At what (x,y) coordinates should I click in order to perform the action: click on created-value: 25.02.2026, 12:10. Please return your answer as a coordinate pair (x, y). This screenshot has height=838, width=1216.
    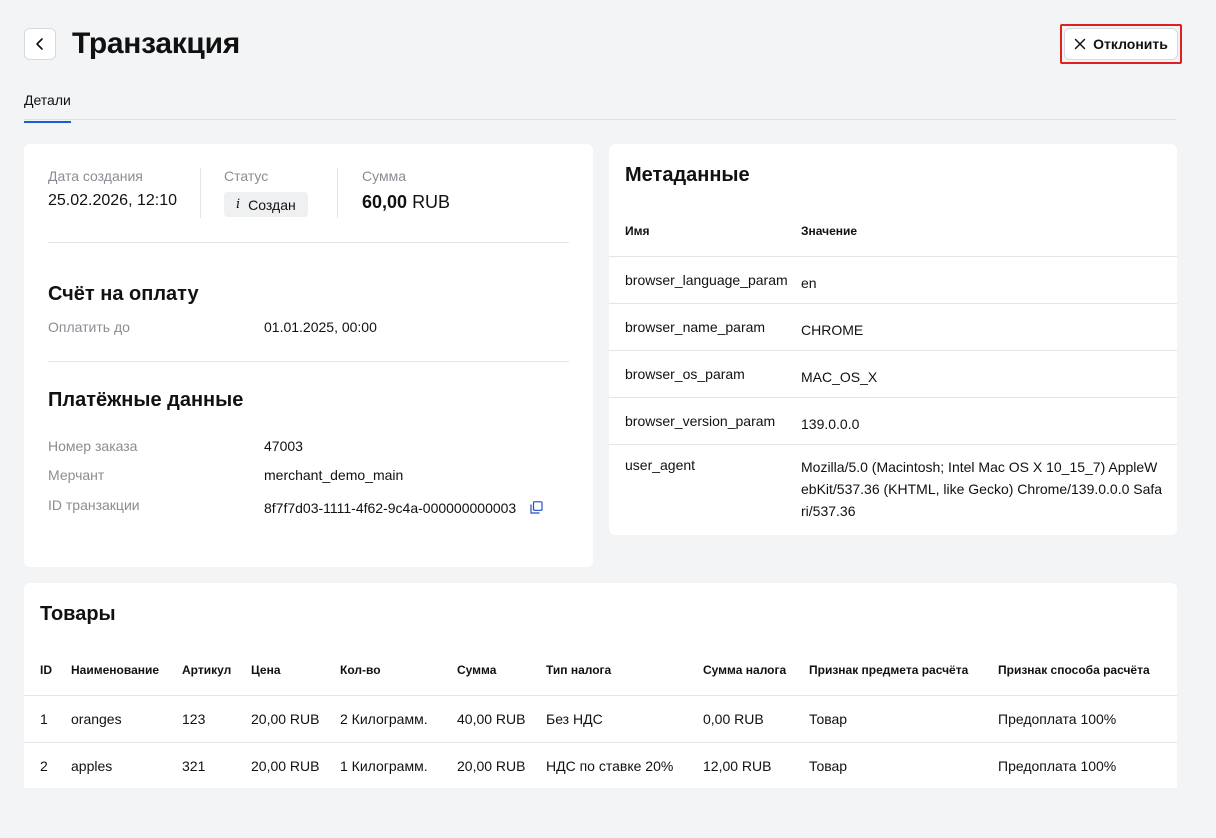
    Looking at the image, I should click on (113, 200).